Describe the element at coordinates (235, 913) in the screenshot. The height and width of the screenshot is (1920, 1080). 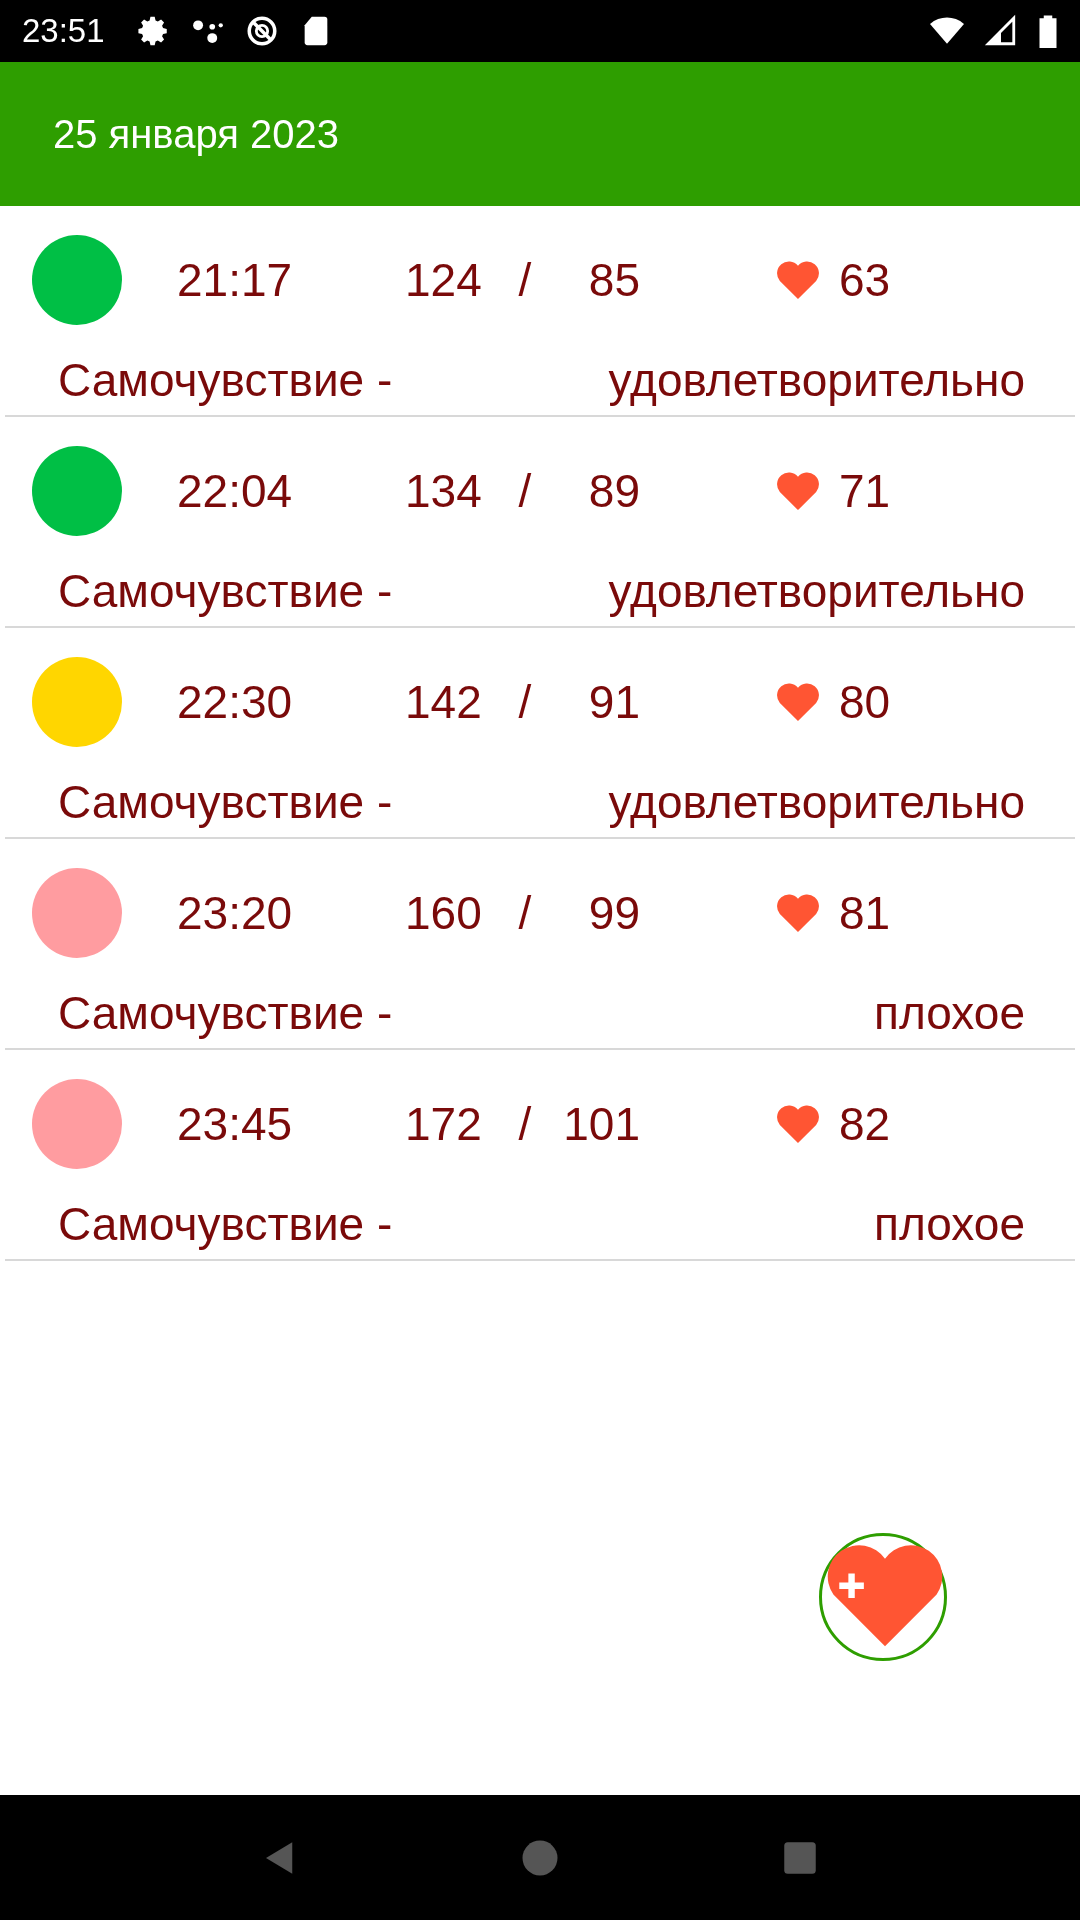
I see `measurement-time: 23:20` at that location.